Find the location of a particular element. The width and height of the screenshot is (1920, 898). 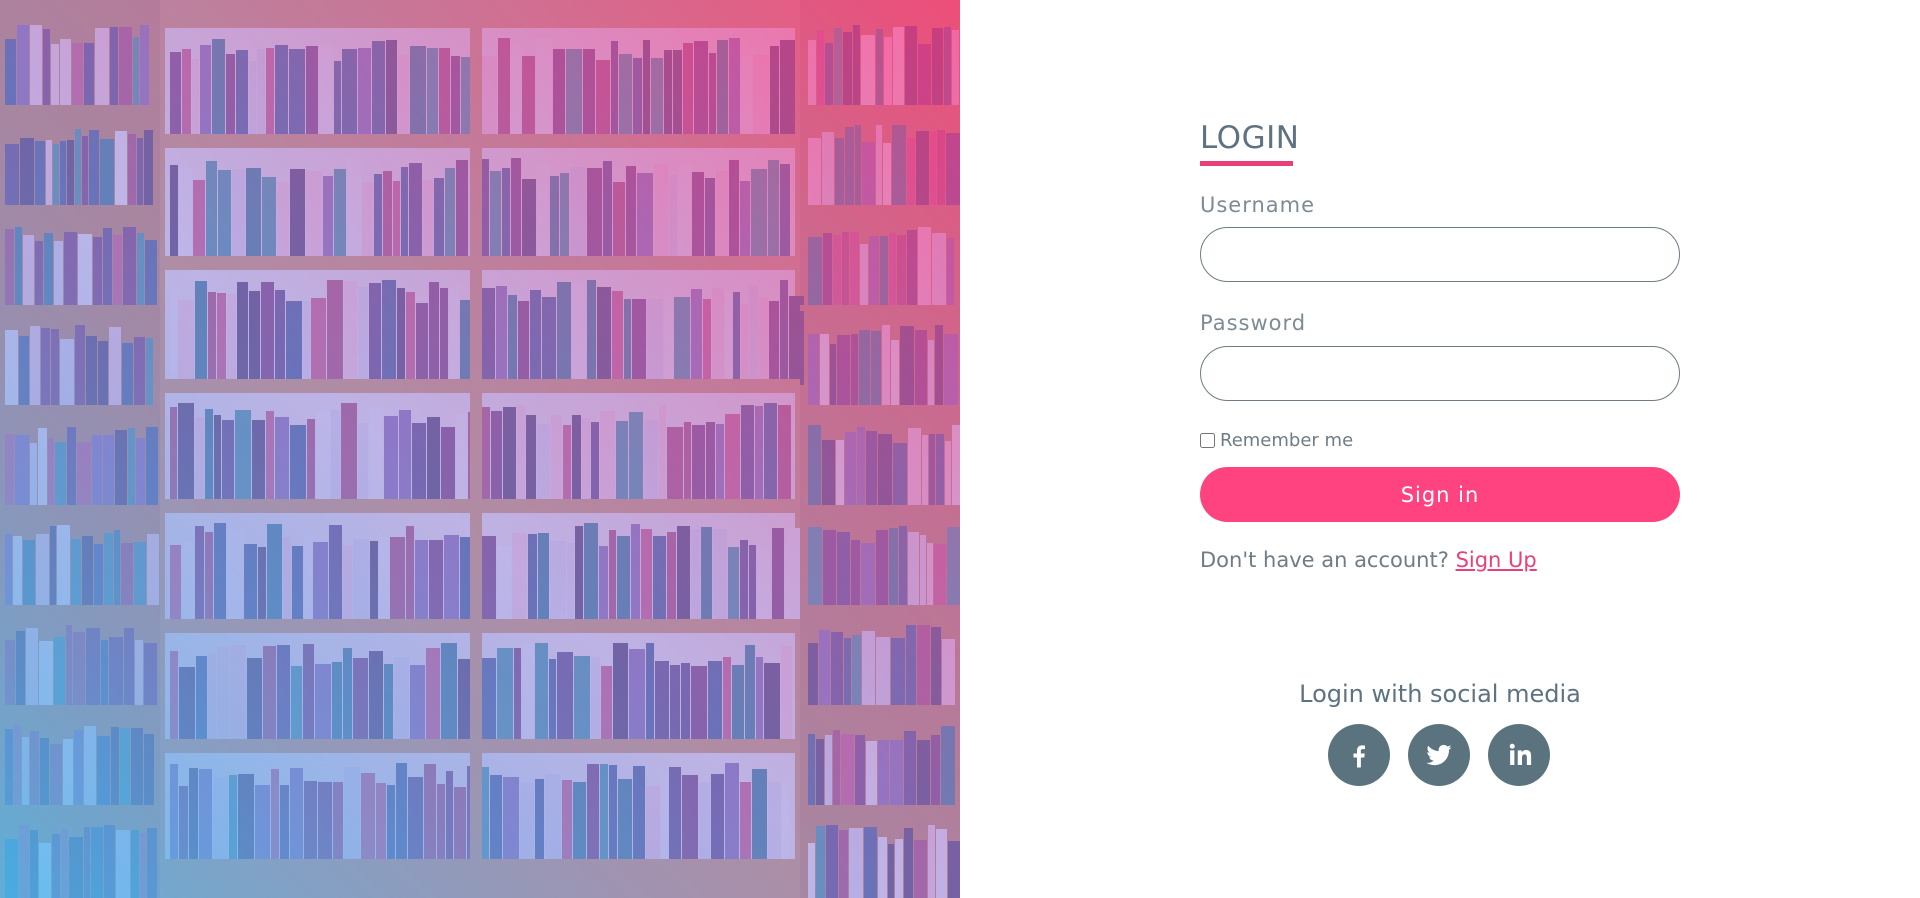

login-title: LOGIN is located at coordinates (1250, 138).